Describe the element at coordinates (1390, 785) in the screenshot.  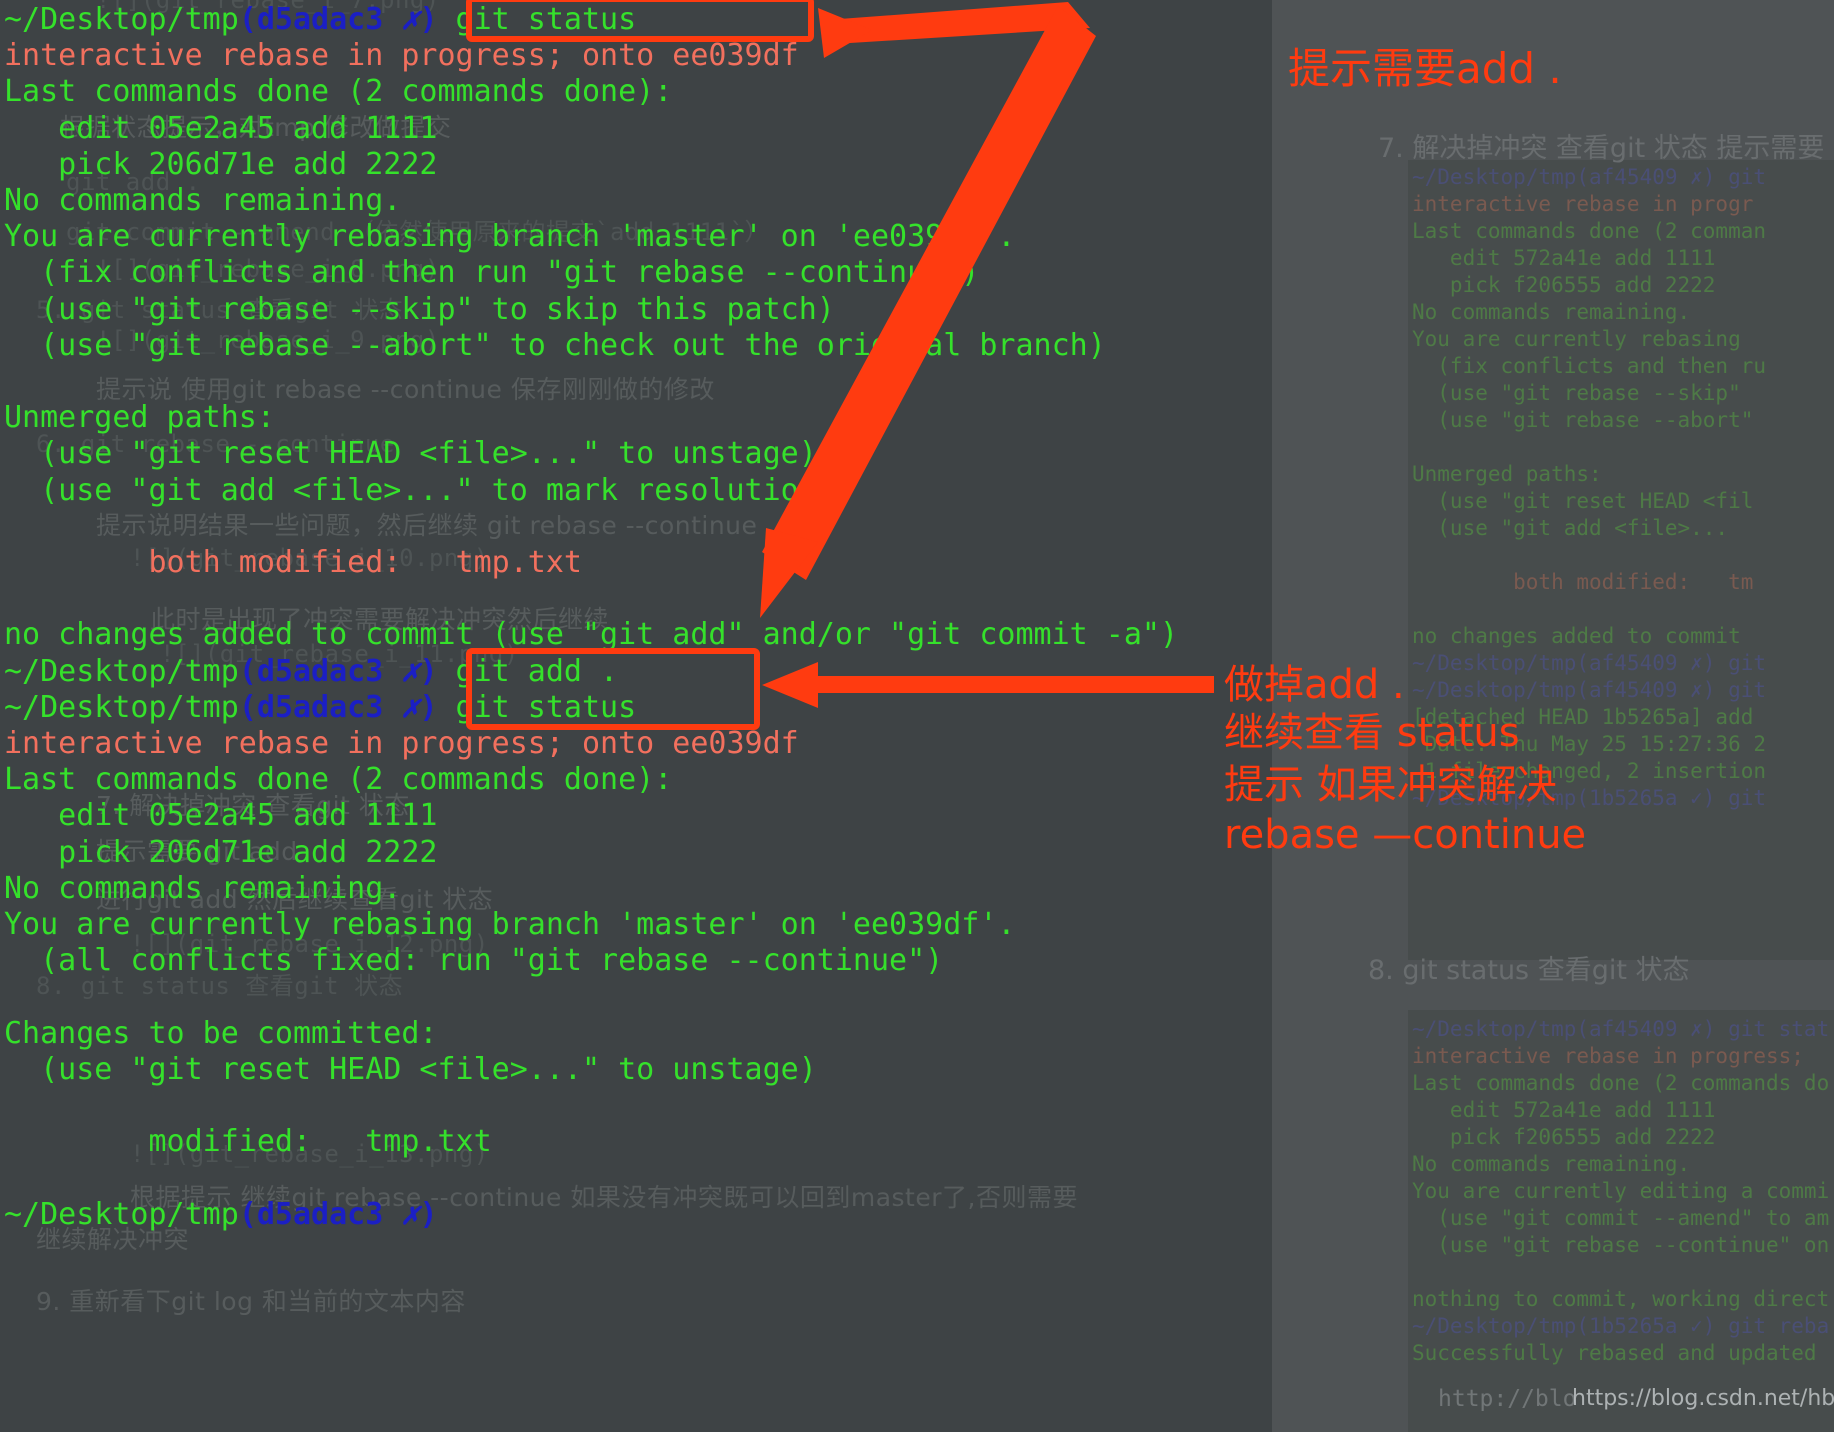
I see `annotation-text-mid-3: 提示 如果冲突解决` at that location.